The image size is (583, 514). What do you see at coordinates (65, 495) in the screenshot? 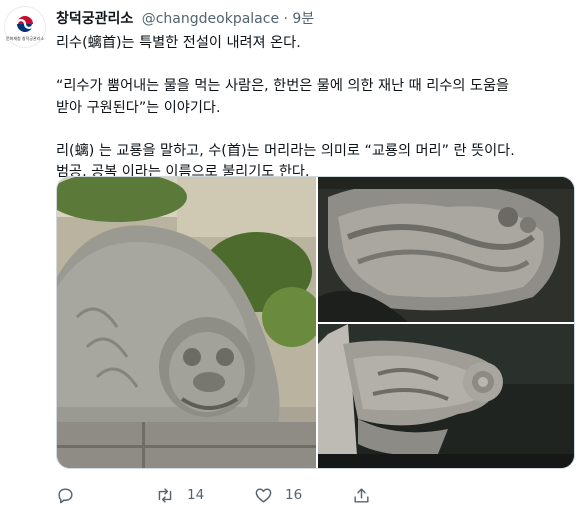
I see `reply-icon` at bounding box center [65, 495].